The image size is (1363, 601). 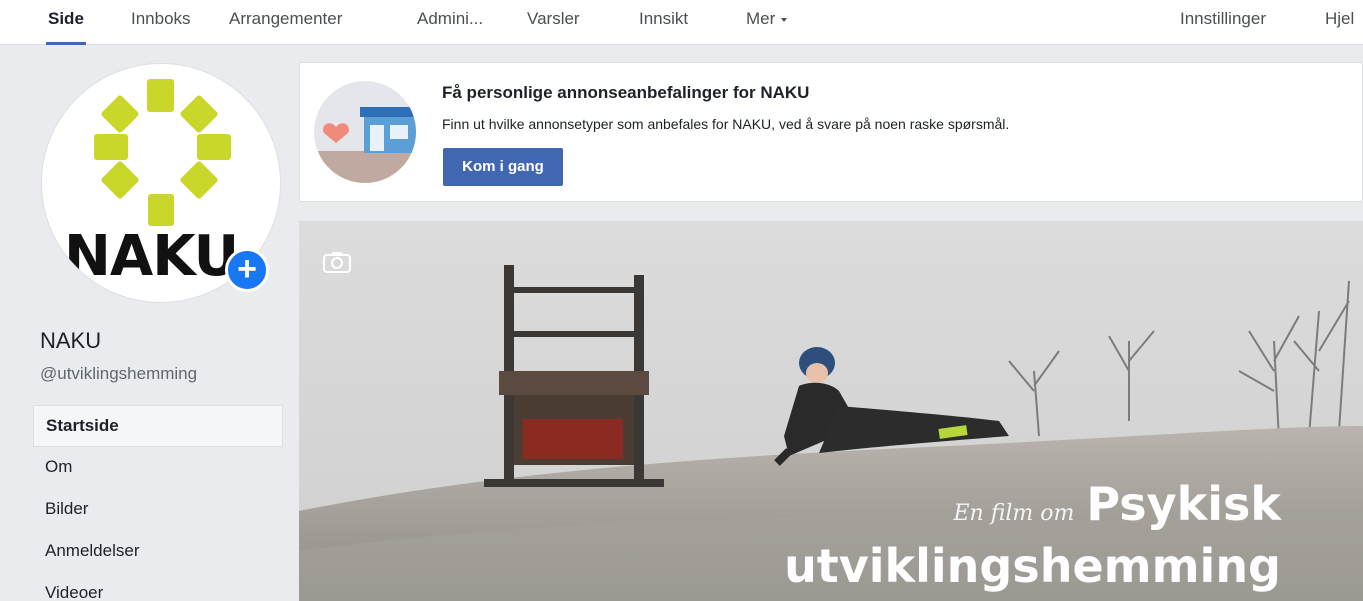 What do you see at coordinates (663, 22) in the screenshot?
I see `tab-innsikt: Innsikt` at bounding box center [663, 22].